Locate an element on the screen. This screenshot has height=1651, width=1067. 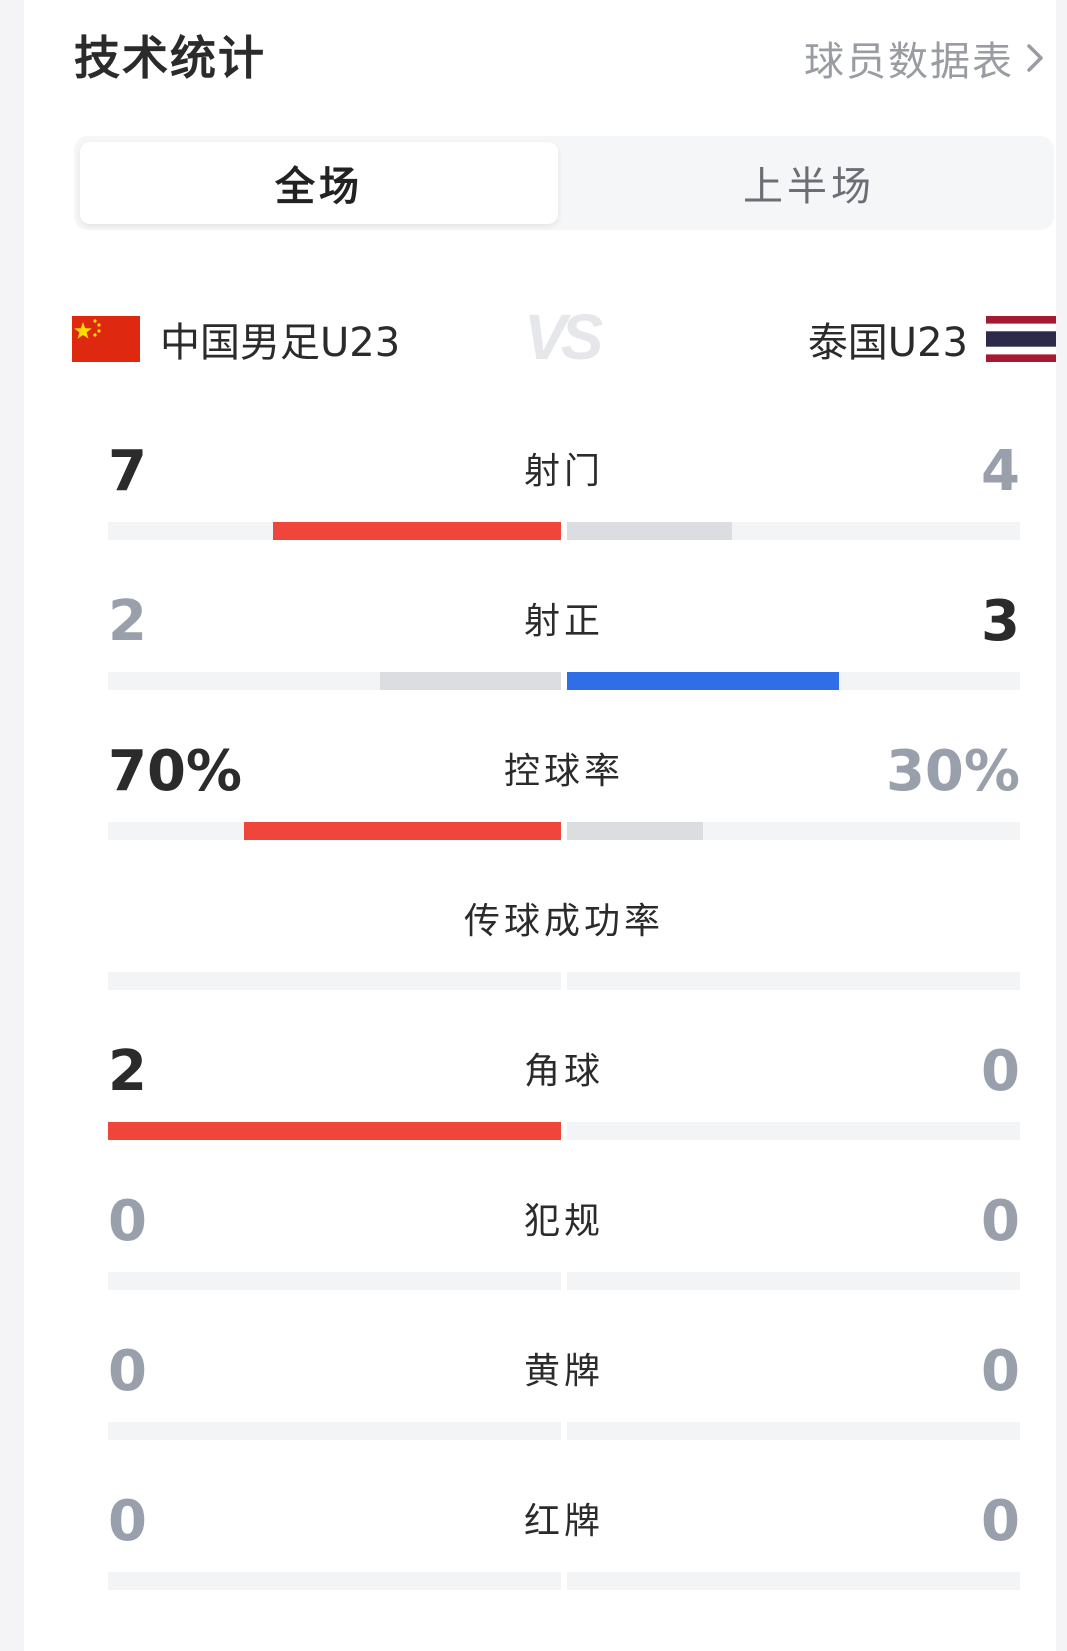
thailand-flag-icon is located at coordinates (1021, 339).